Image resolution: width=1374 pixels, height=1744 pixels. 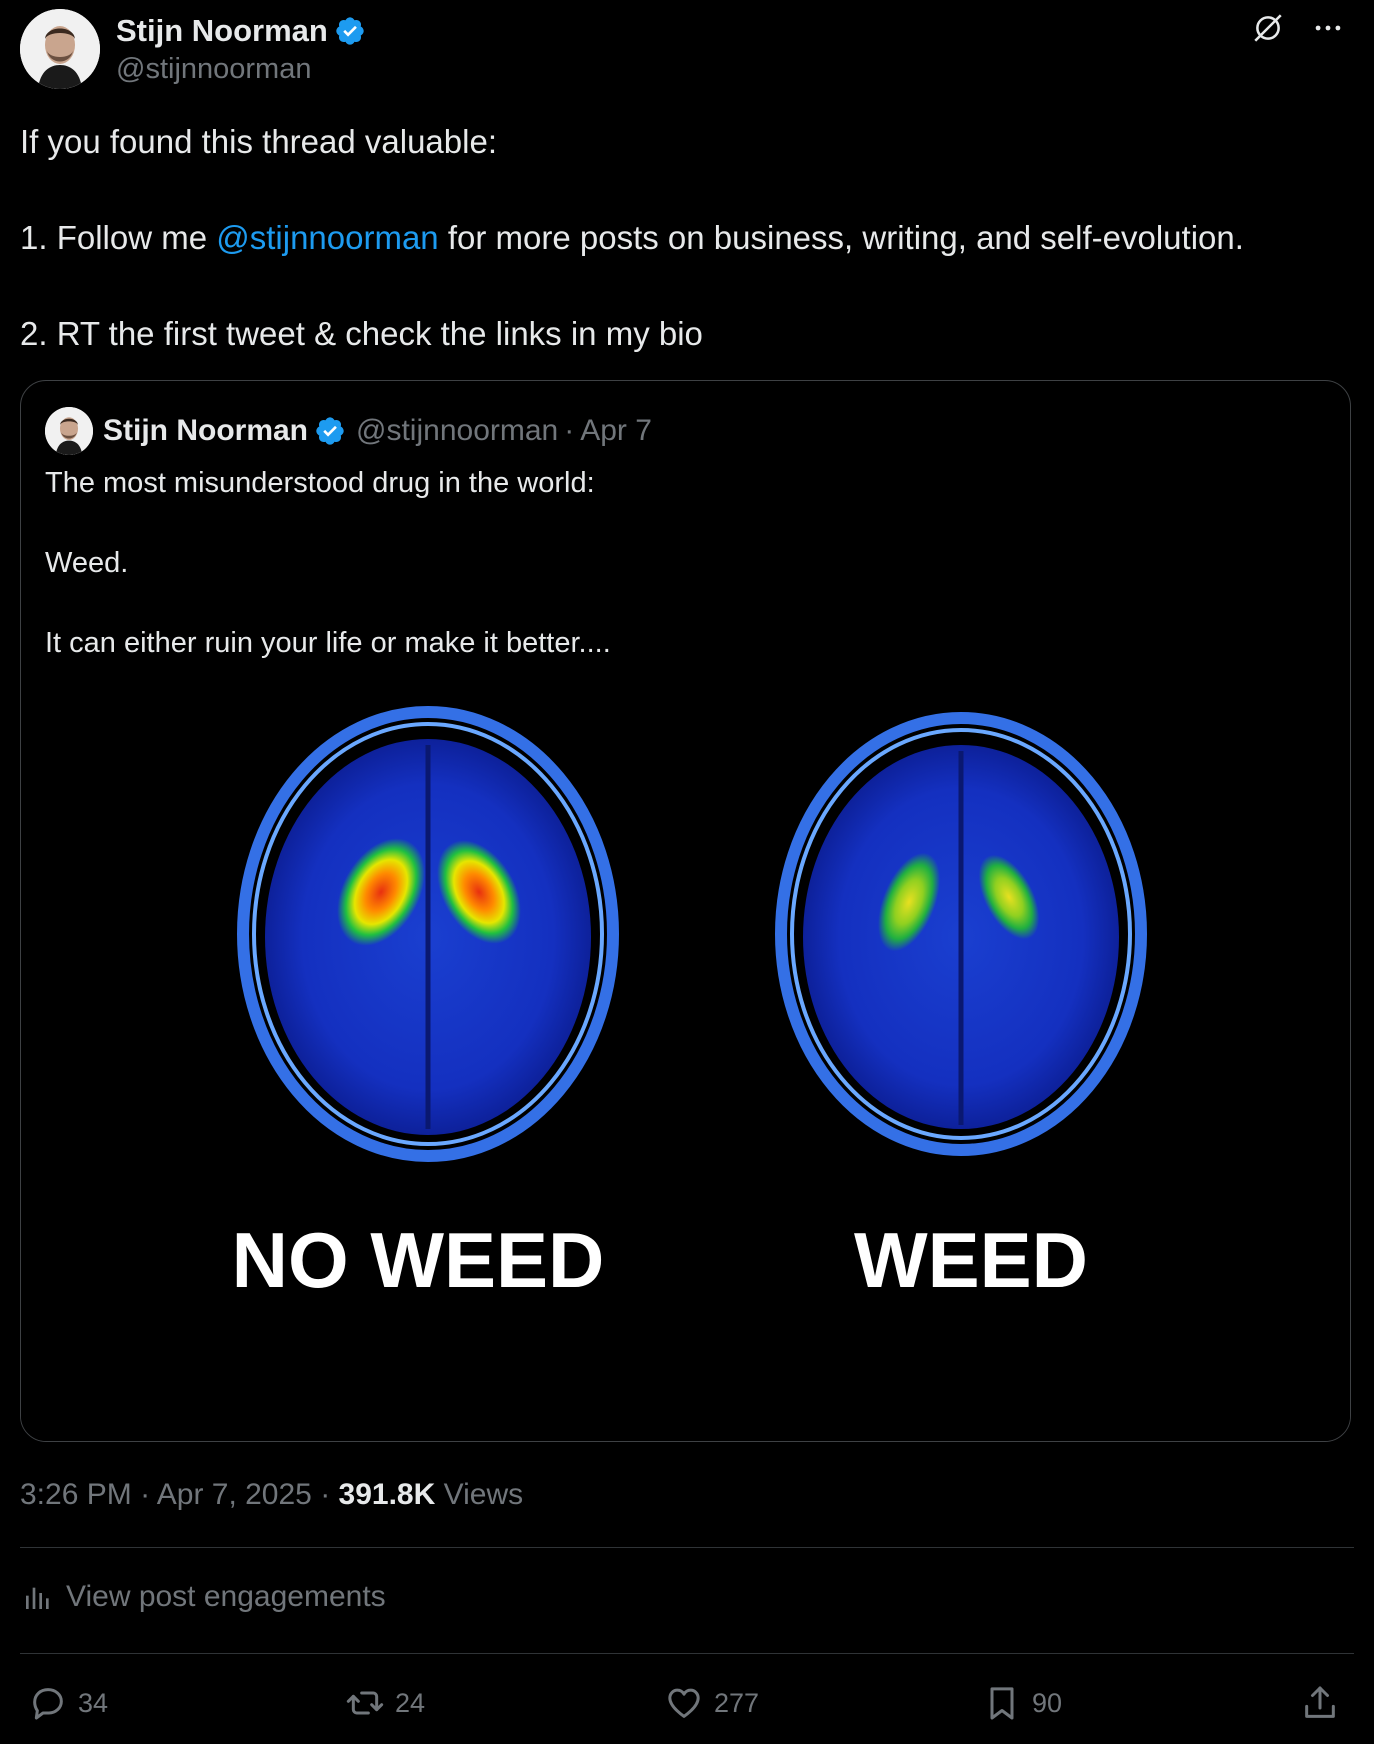 What do you see at coordinates (1022, 1703) in the screenshot?
I see `bookmark-button: 90` at bounding box center [1022, 1703].